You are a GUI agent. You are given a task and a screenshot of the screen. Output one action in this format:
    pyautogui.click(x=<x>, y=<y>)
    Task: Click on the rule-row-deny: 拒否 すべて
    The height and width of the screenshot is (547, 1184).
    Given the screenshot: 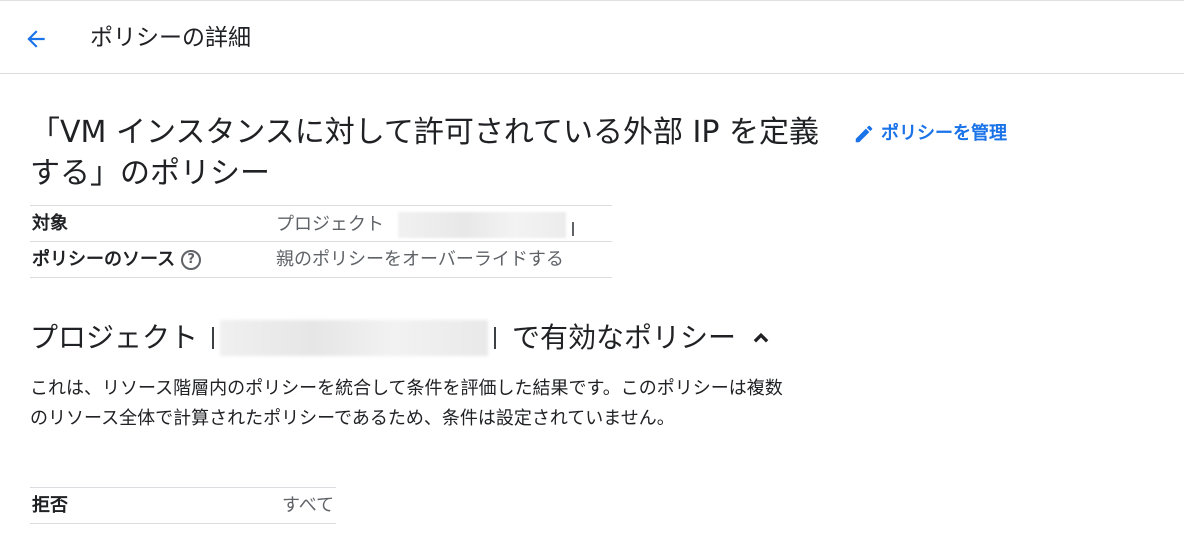 What is the action you would take?
    pyautogui.click(x=183, y=506)
    